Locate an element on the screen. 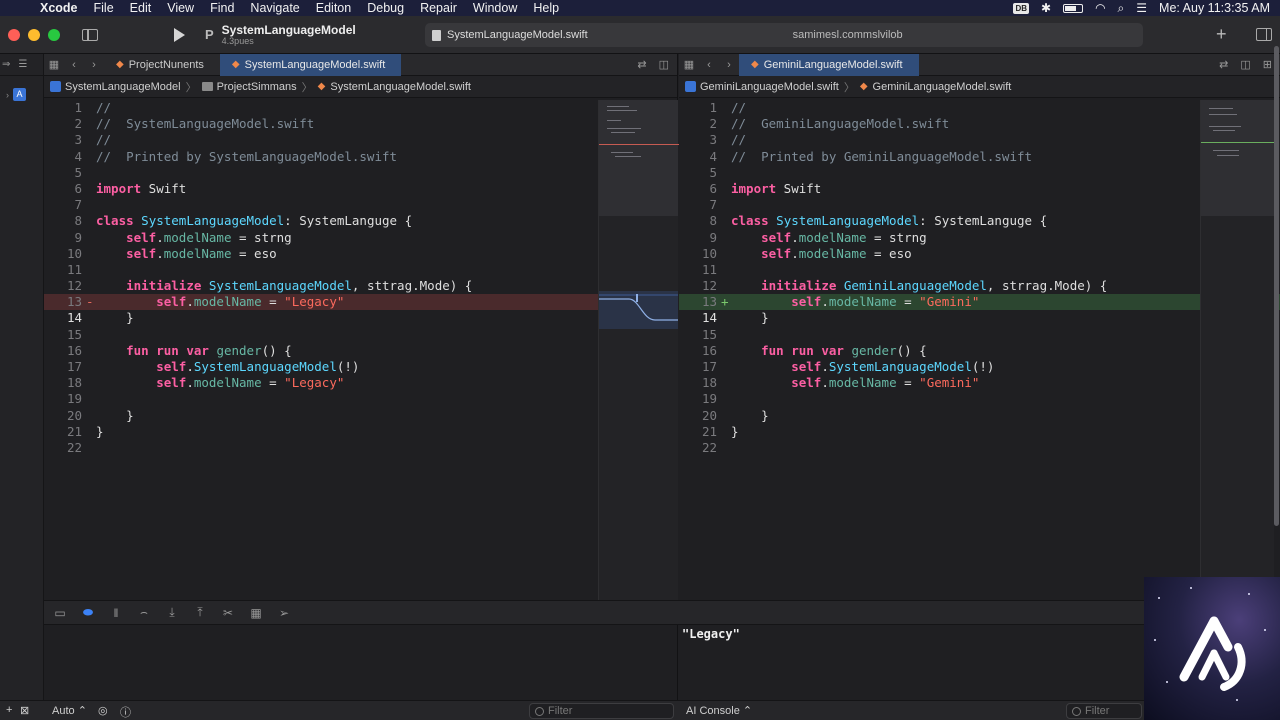 Image resolution: width=1280 pixels, height=720 pixels. vertical-scrollbar is located at coordinates (1276, 286).